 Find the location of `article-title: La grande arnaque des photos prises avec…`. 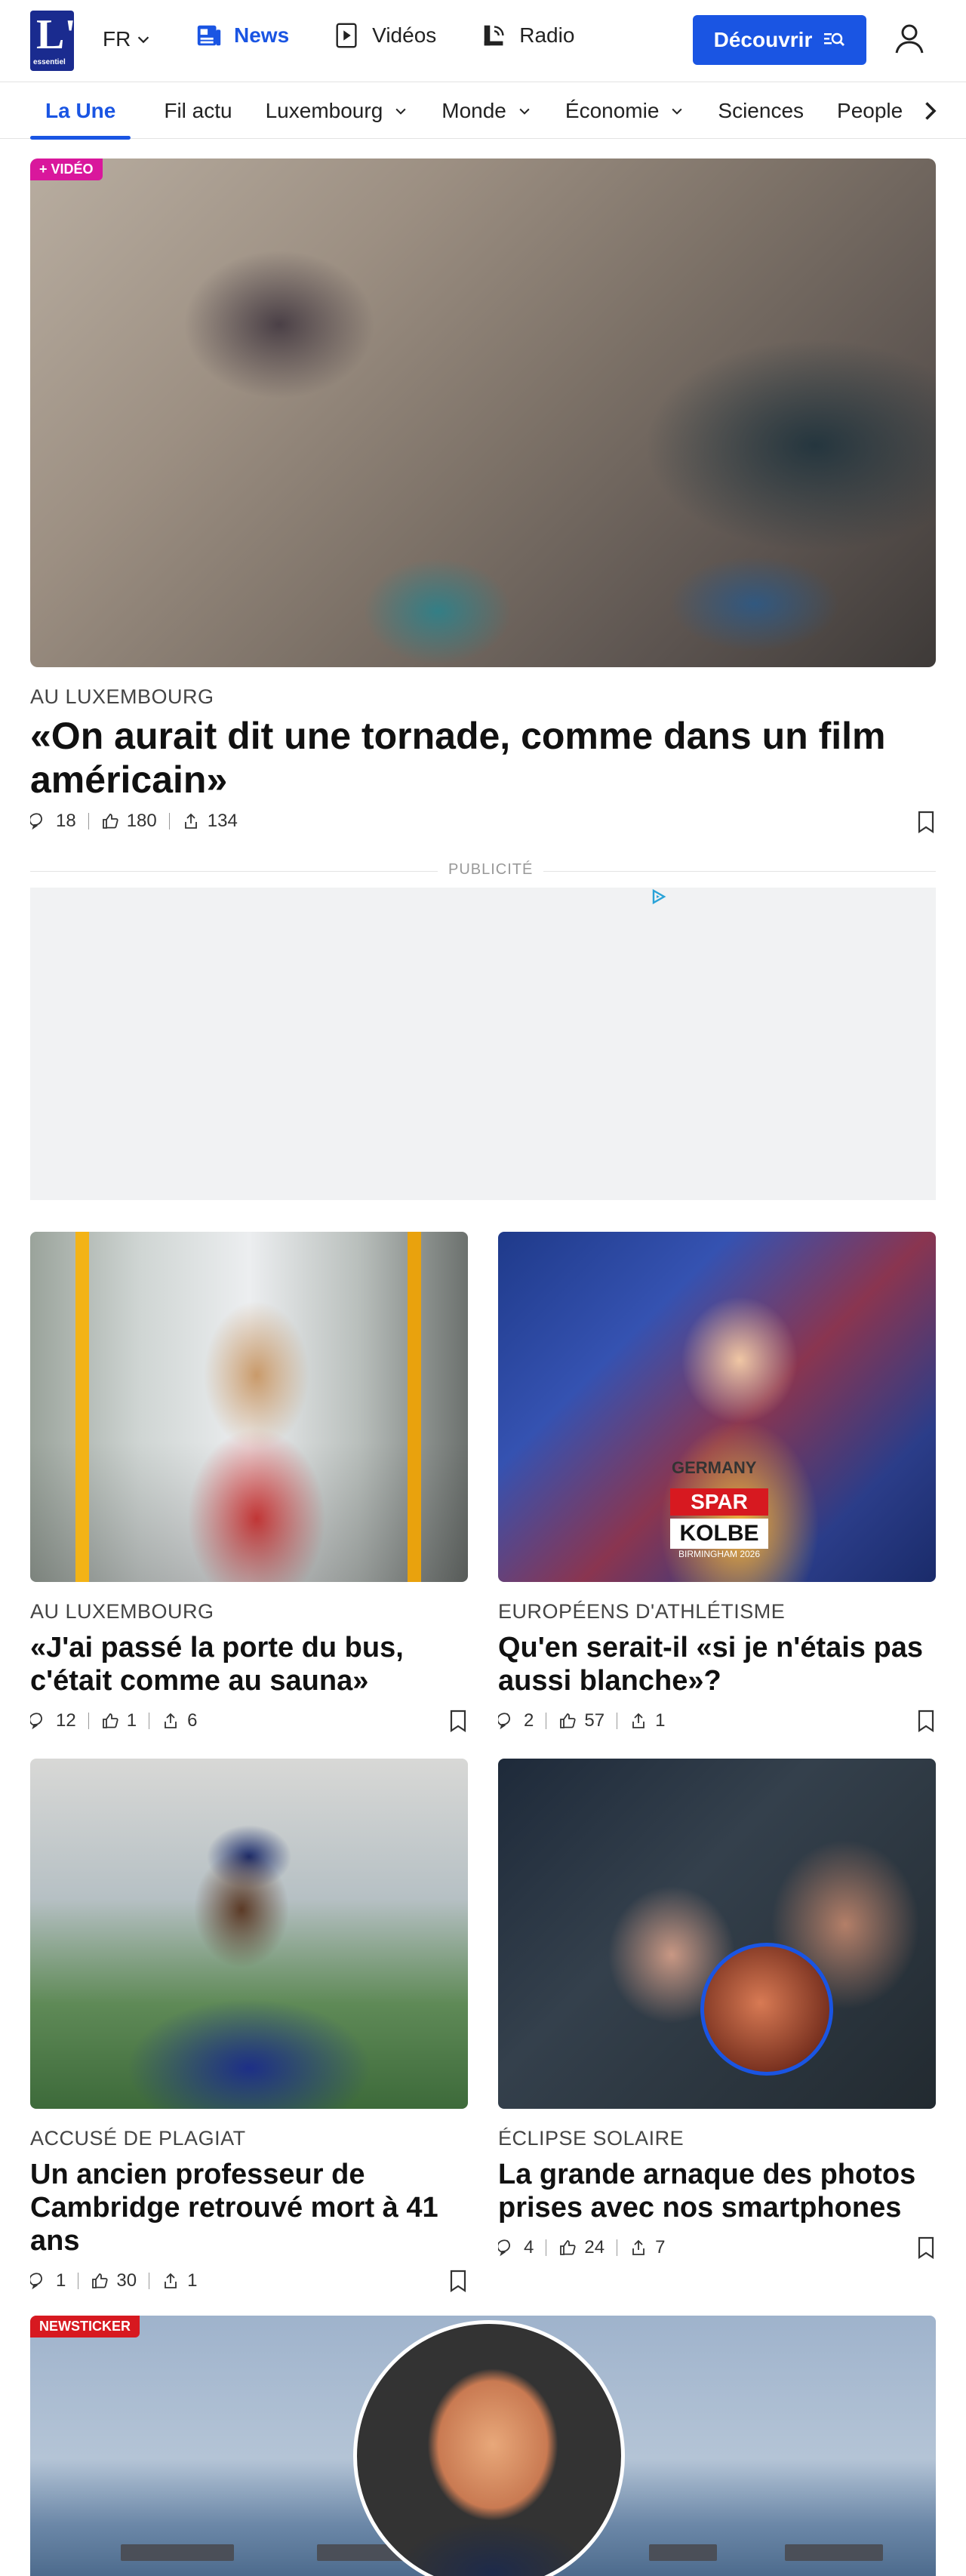

article-title: La grande arnaque des photos prises avec… is located at coordinates (717, 2191).